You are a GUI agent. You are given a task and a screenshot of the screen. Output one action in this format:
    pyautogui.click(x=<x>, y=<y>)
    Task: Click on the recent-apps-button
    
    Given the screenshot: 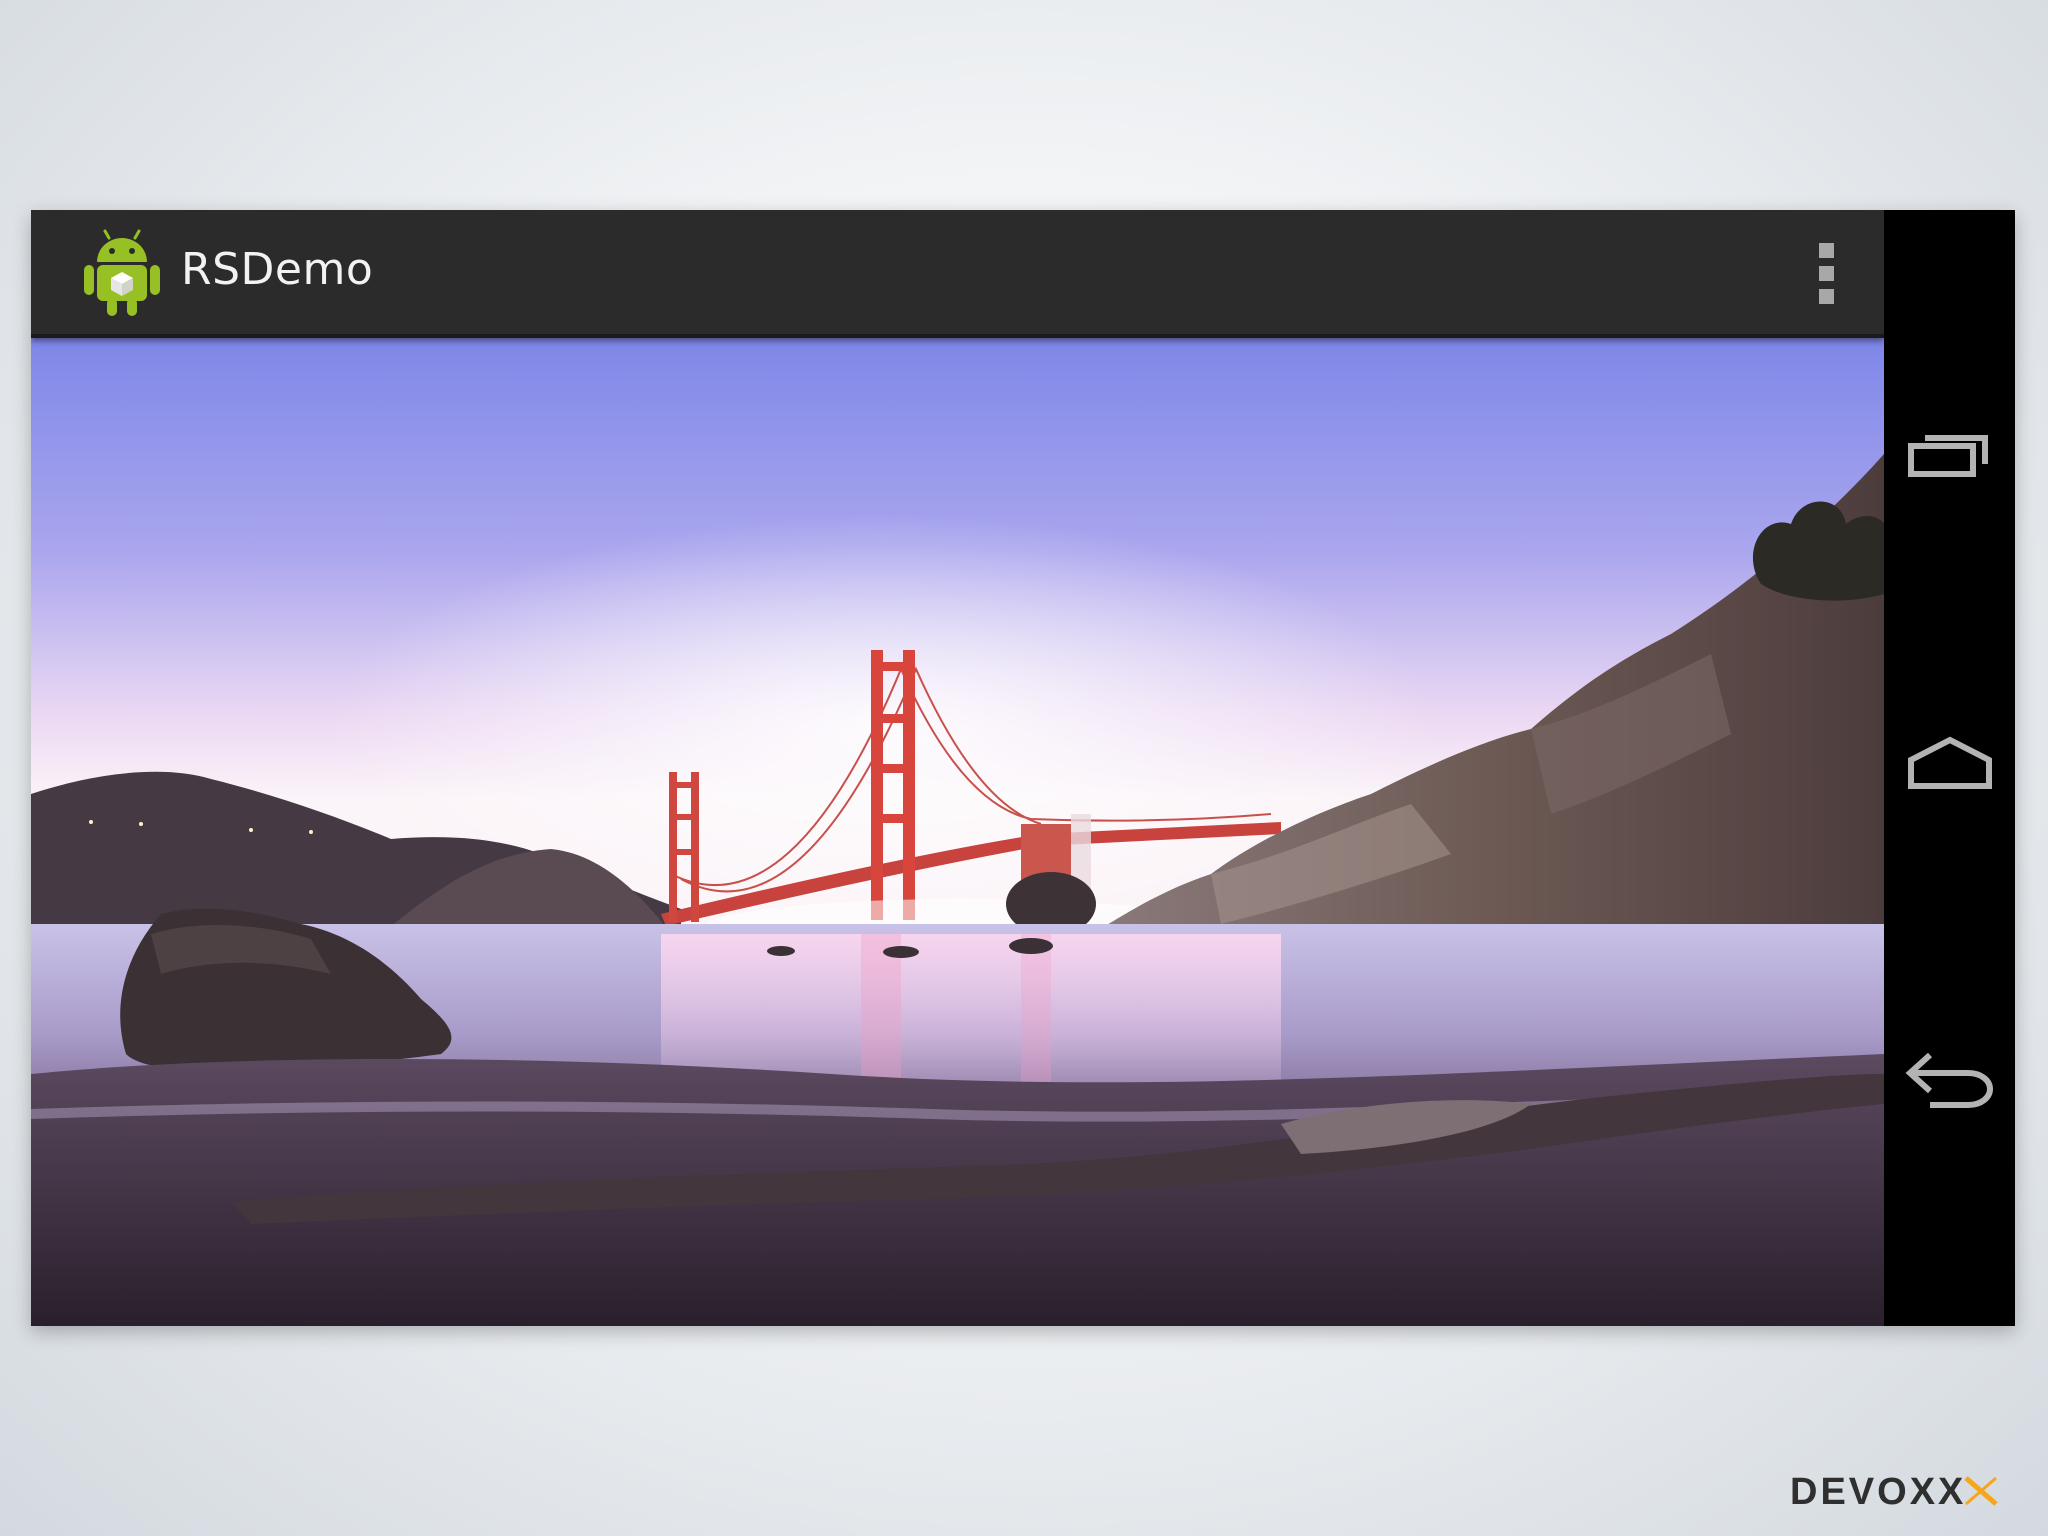 What is the action you would take?
    pyautogui.click(x=1949, y=456)
    